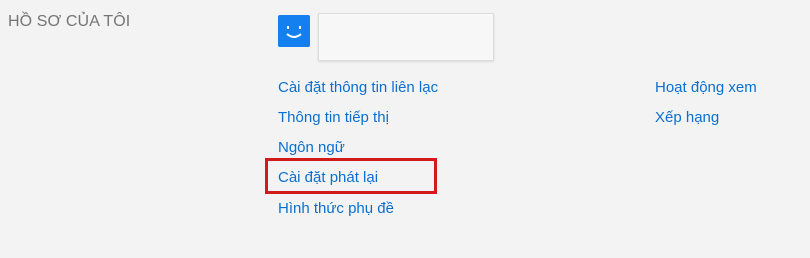 Image resolution: width=810 pixels, height=258 pixels. Describe the element at coordinates (706, 88) in the screenshot. I see `viewing-activity-link: Hoạt động xem` at that location.